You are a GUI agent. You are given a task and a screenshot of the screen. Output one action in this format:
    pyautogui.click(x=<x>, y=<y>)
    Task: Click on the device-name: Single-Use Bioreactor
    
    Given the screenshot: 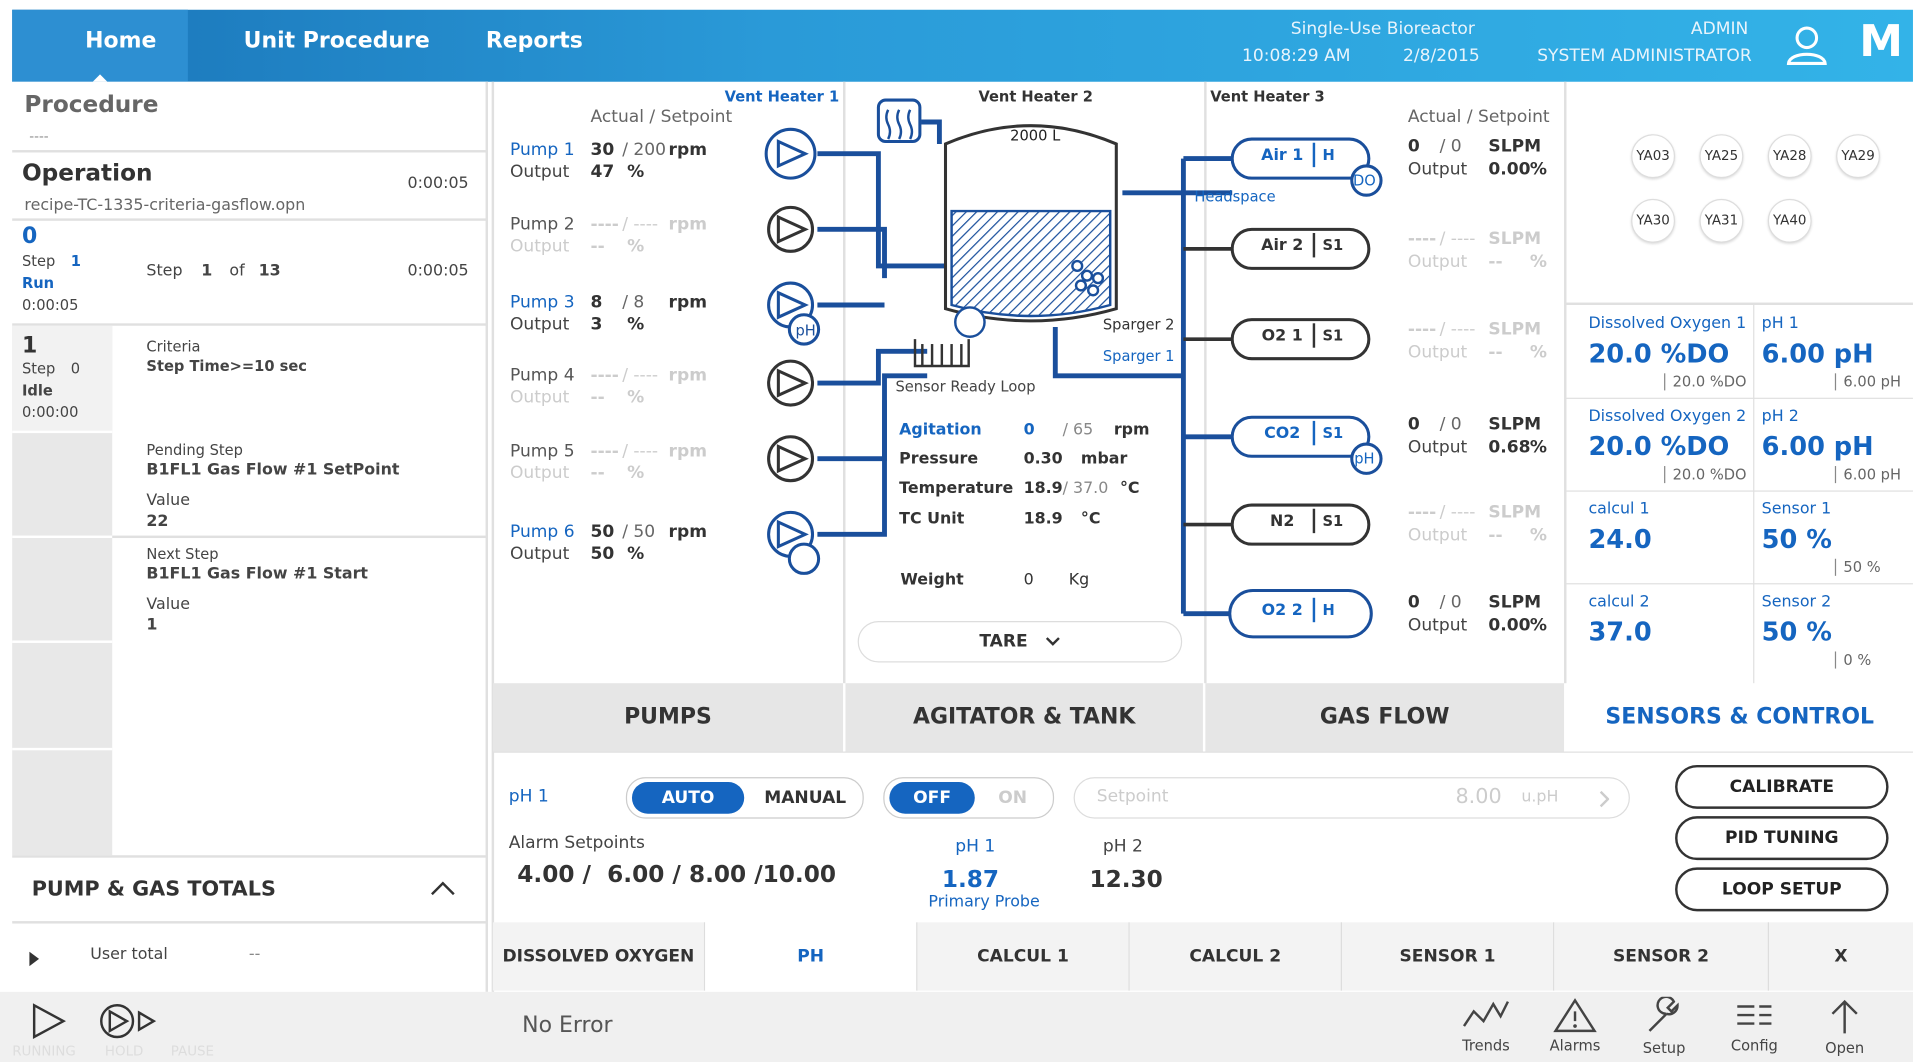 What is the action you would take?
    pyautogui.click(x=1382, y=29)
    